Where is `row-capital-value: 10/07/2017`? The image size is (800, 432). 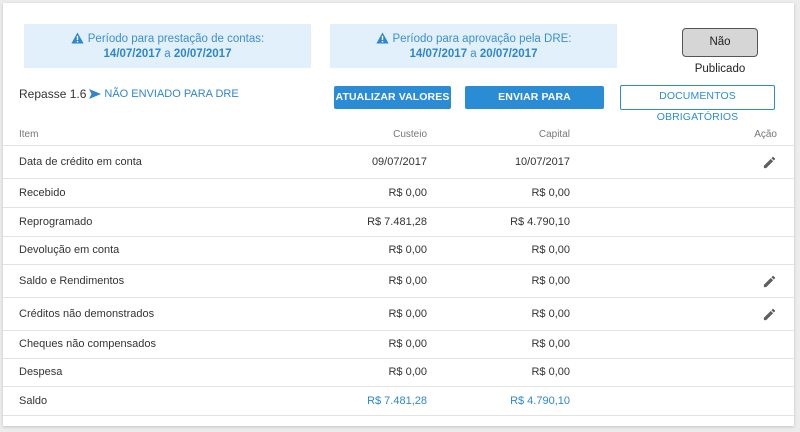
row-capital-value: 10/07/2017 is located at coordinates (542, 162).